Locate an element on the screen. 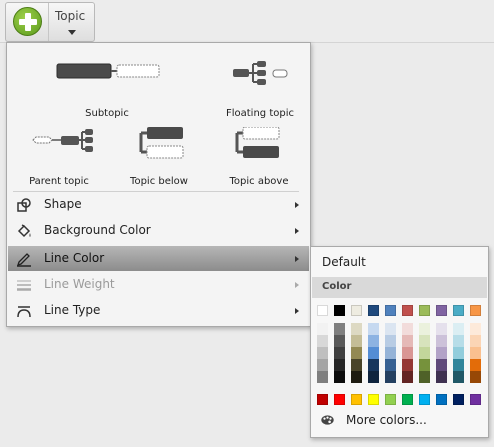  add-topic-split-button: Topic is located at coordinates (50, 22).